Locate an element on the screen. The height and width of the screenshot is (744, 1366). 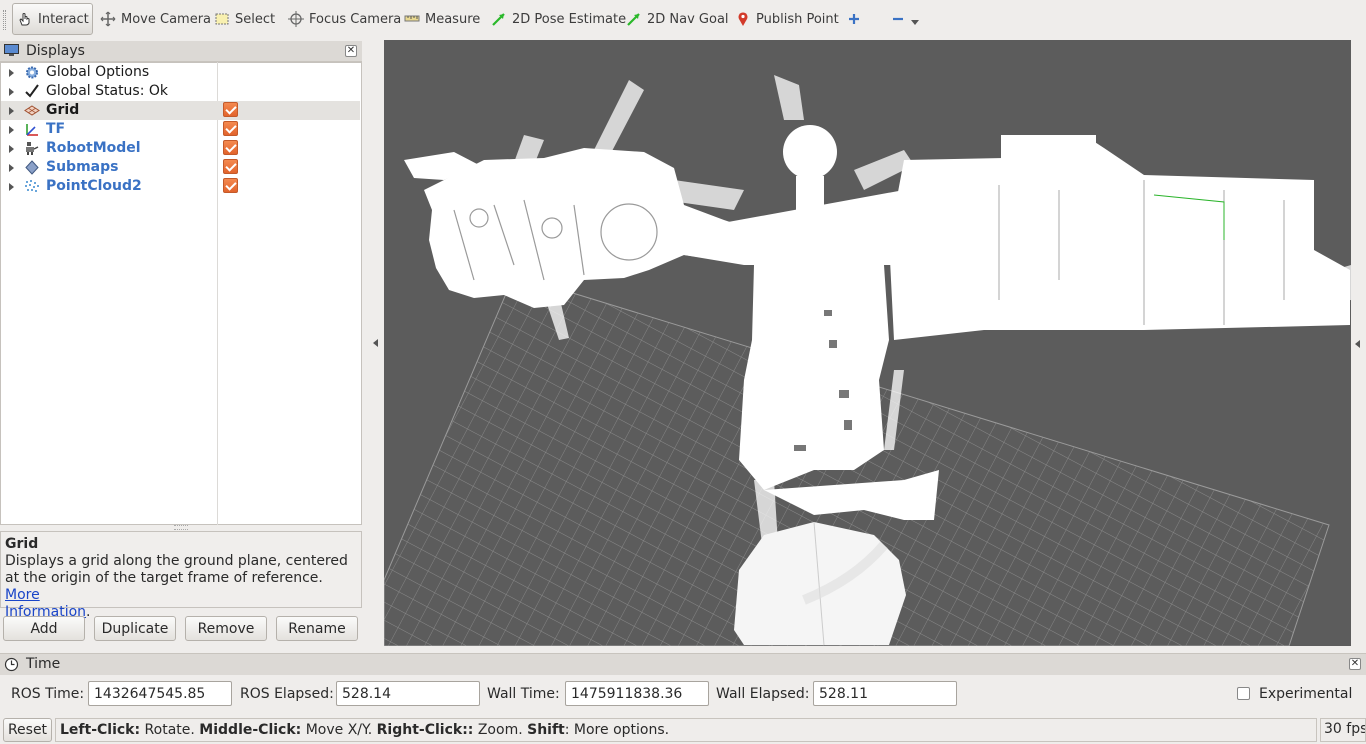
submaps-enabled-checkbox is located at coordinates (230, 166).